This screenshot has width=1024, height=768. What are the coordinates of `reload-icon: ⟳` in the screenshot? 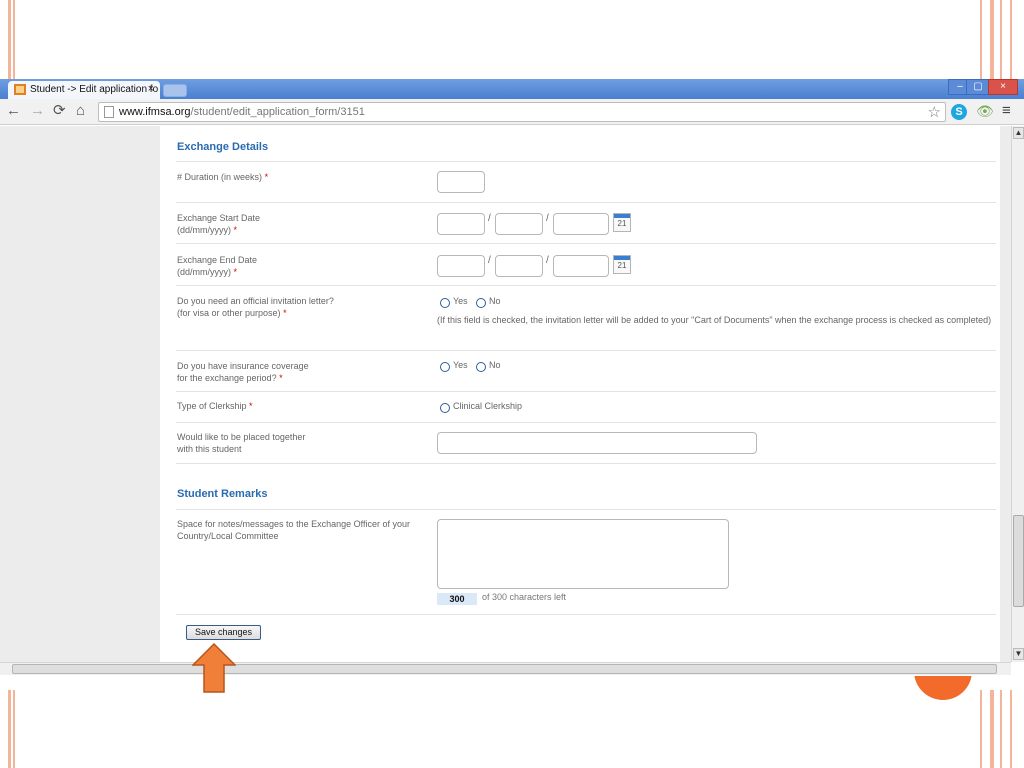 It's located at (59, 111).